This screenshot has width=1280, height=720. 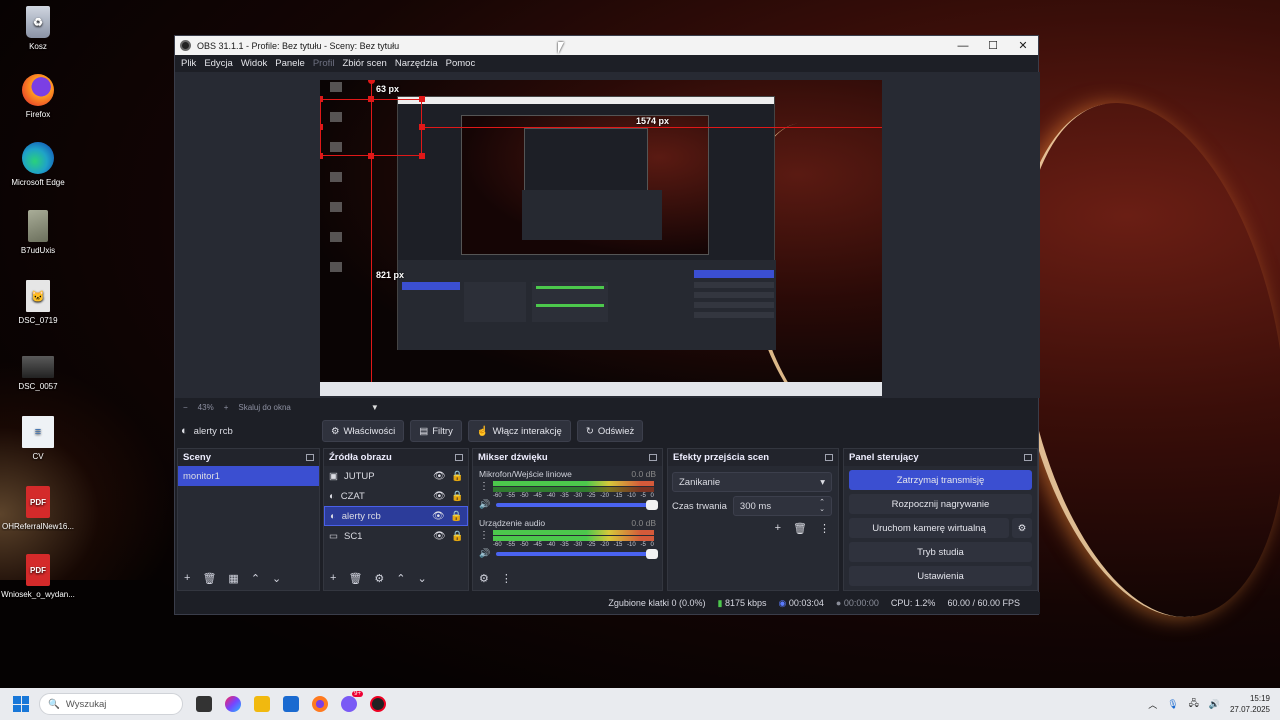 I want to click on clock: 15:19 27.07.2025, so click(x=1250, y=704).